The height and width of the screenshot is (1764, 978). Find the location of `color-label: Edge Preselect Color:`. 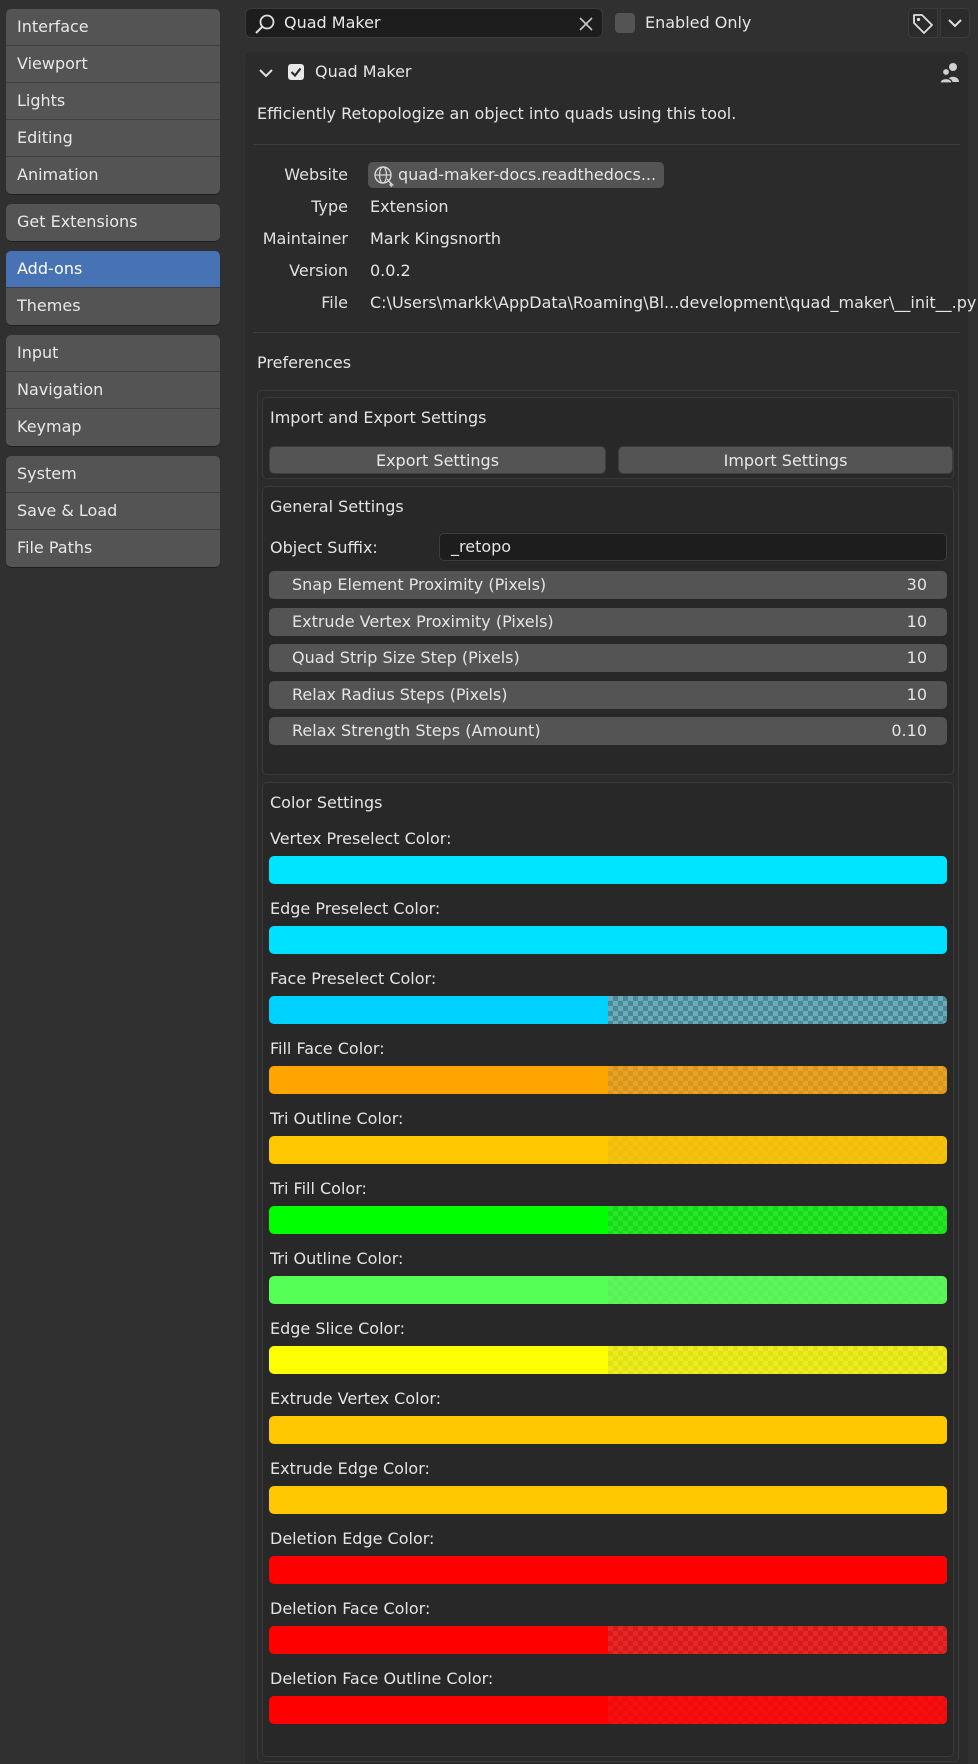

color-label: Edge Preselect Color: is located at coordinates (355, 908).